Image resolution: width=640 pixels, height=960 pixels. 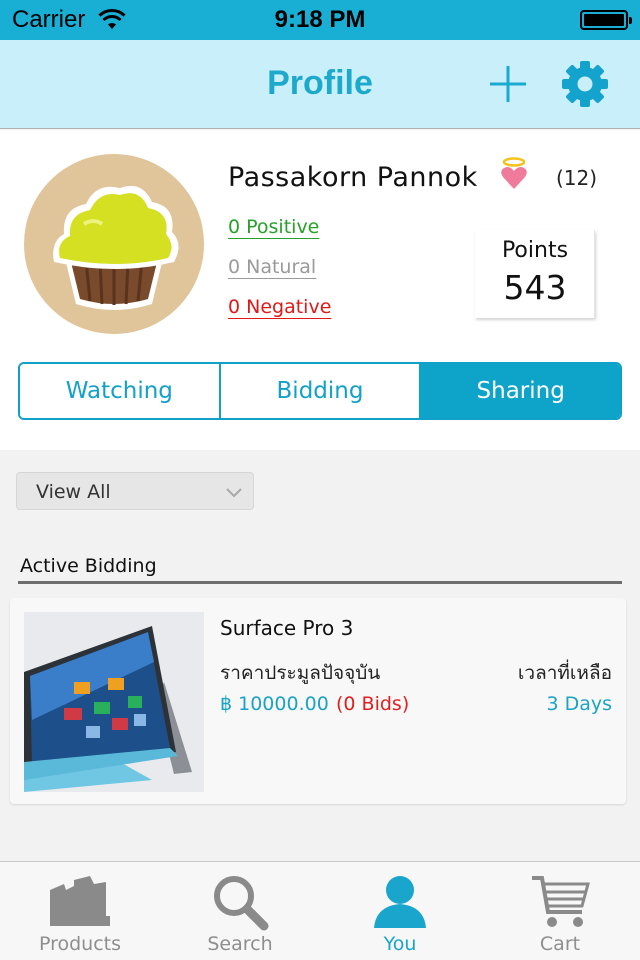 What do you see at coordinates (135, 491) in the screenshot?
I see `view-filter-select: View All` at bounding box center [135, 491].